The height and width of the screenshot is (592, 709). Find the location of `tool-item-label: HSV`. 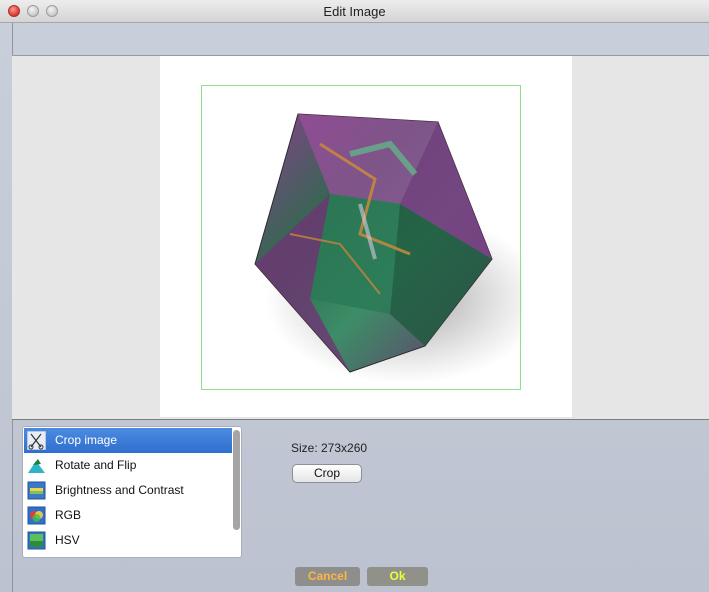

tool-item-label: HSV is located at coordinates (67, 540).